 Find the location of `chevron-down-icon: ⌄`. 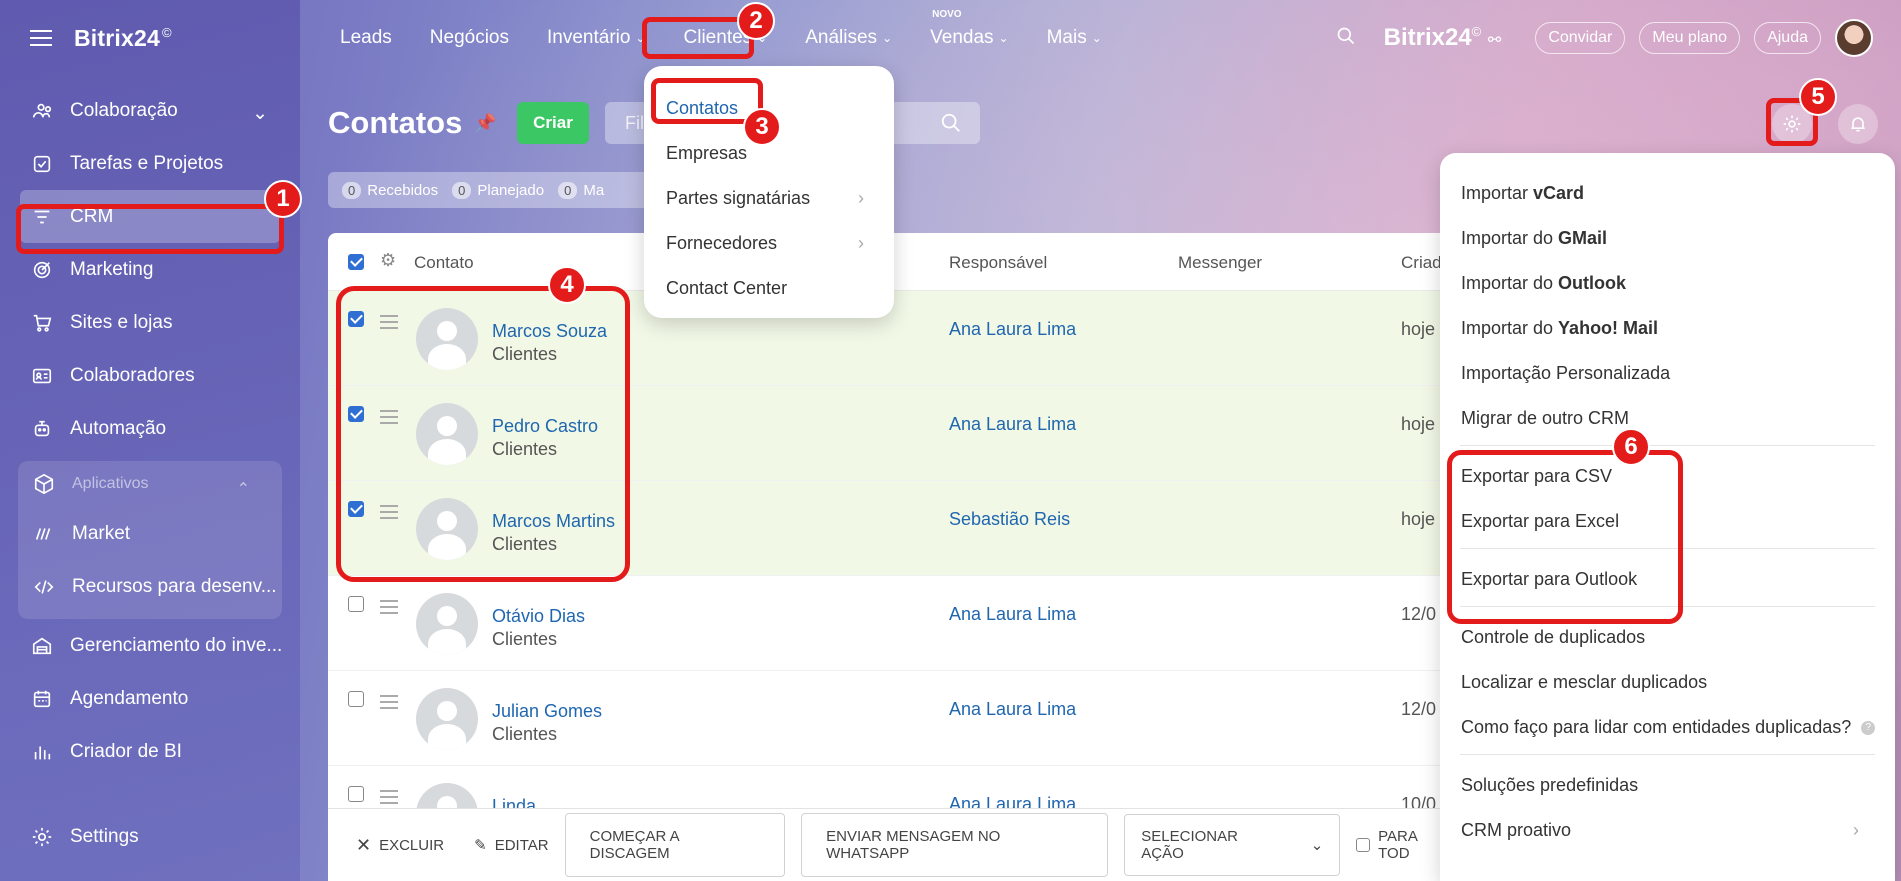

chevron-down-icon: ⌄ is located at coordinates (1317, 845).